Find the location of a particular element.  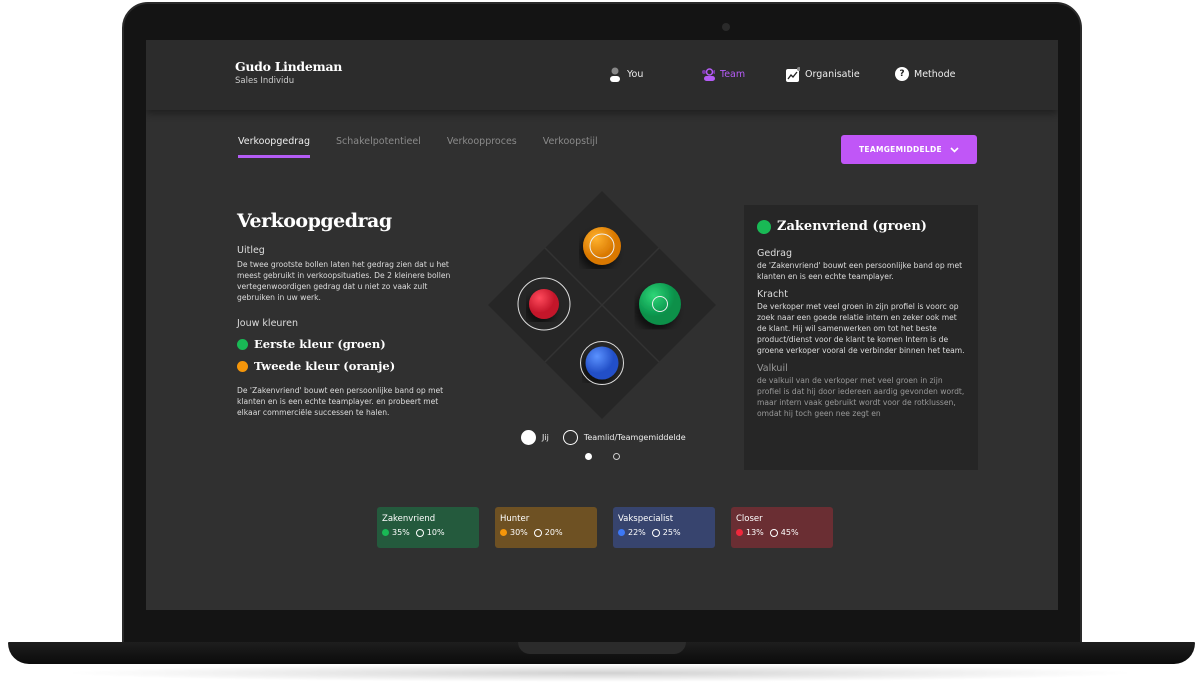

user-icon is located at coordinates (615, 74).